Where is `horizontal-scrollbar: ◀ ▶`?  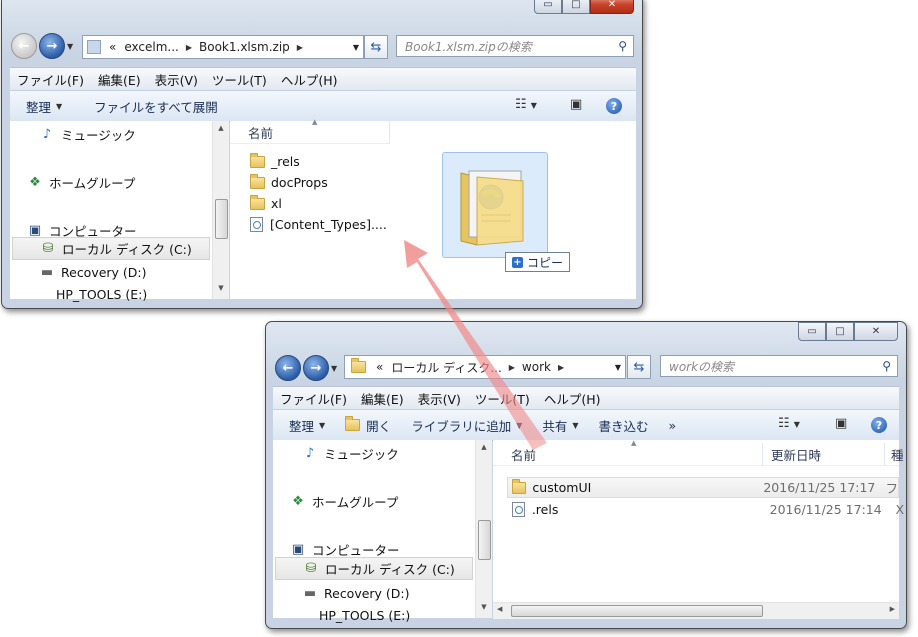 horizontal-scrollbar: ◀ ▶ is located at coordinates (696, 610).